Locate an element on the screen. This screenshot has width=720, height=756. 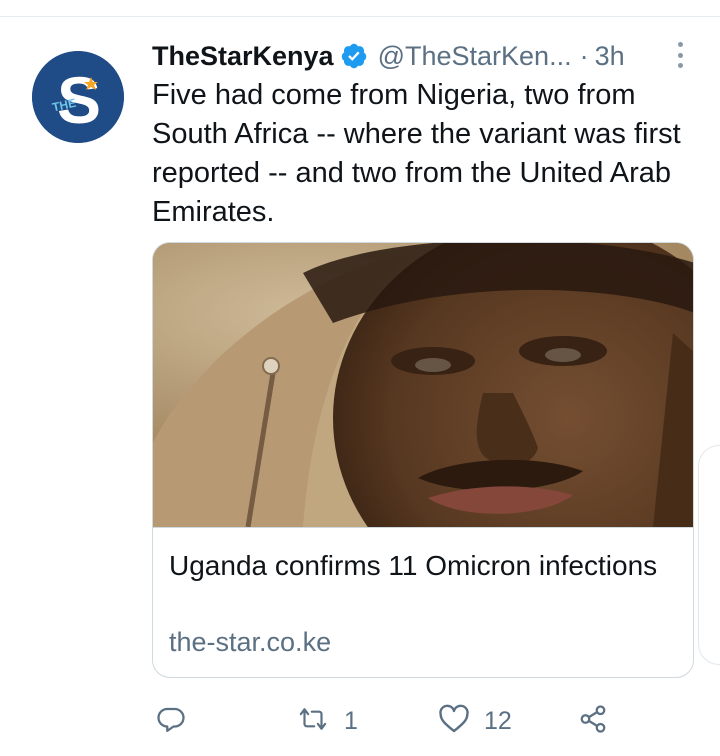
tweet-header: TheStarKenya @TheStarKen... · 3h is located at coordinates (421, 56).